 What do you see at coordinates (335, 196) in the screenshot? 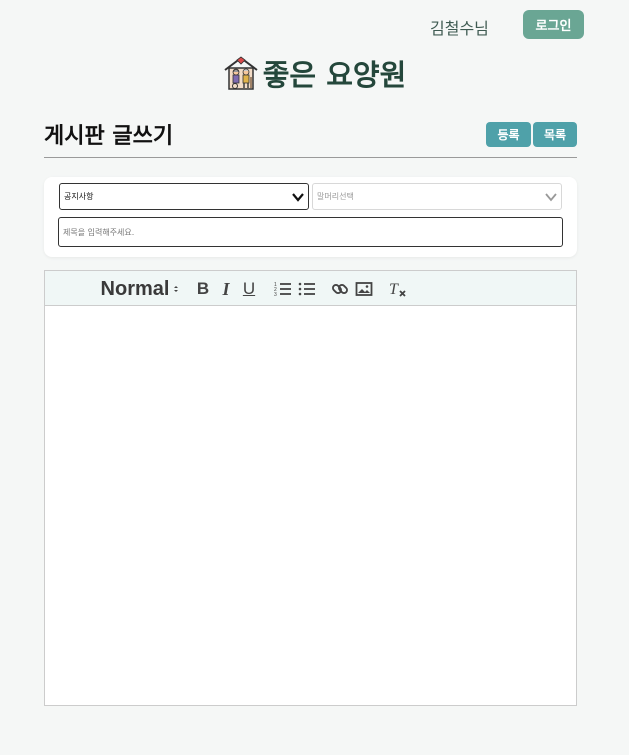
I see `header-select-placeholder: 말머리선택` at bounding box center [335, 196].